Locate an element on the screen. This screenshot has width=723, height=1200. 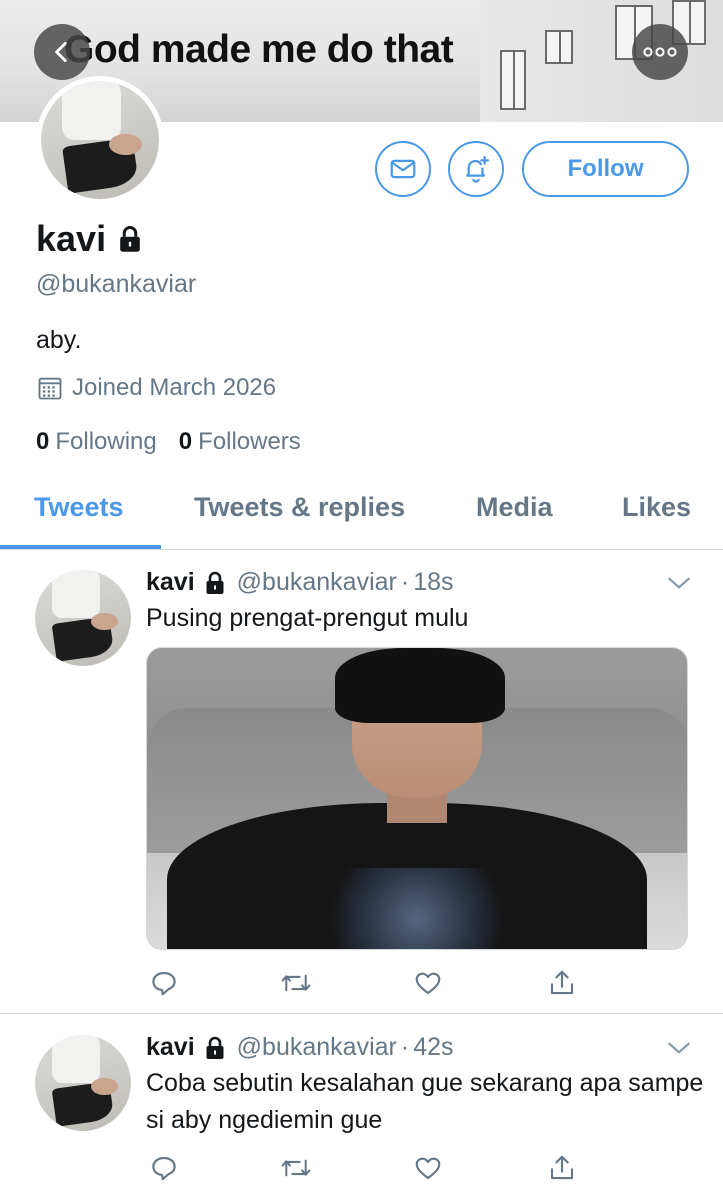
following-link: 0 Following is located at coordinates (96, 442).